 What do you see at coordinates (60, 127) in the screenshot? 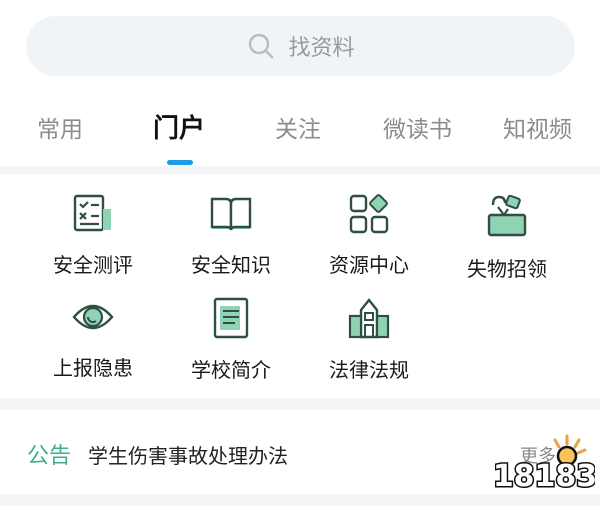
I see `tab-common: 常用` at bounding box center [60, 127].